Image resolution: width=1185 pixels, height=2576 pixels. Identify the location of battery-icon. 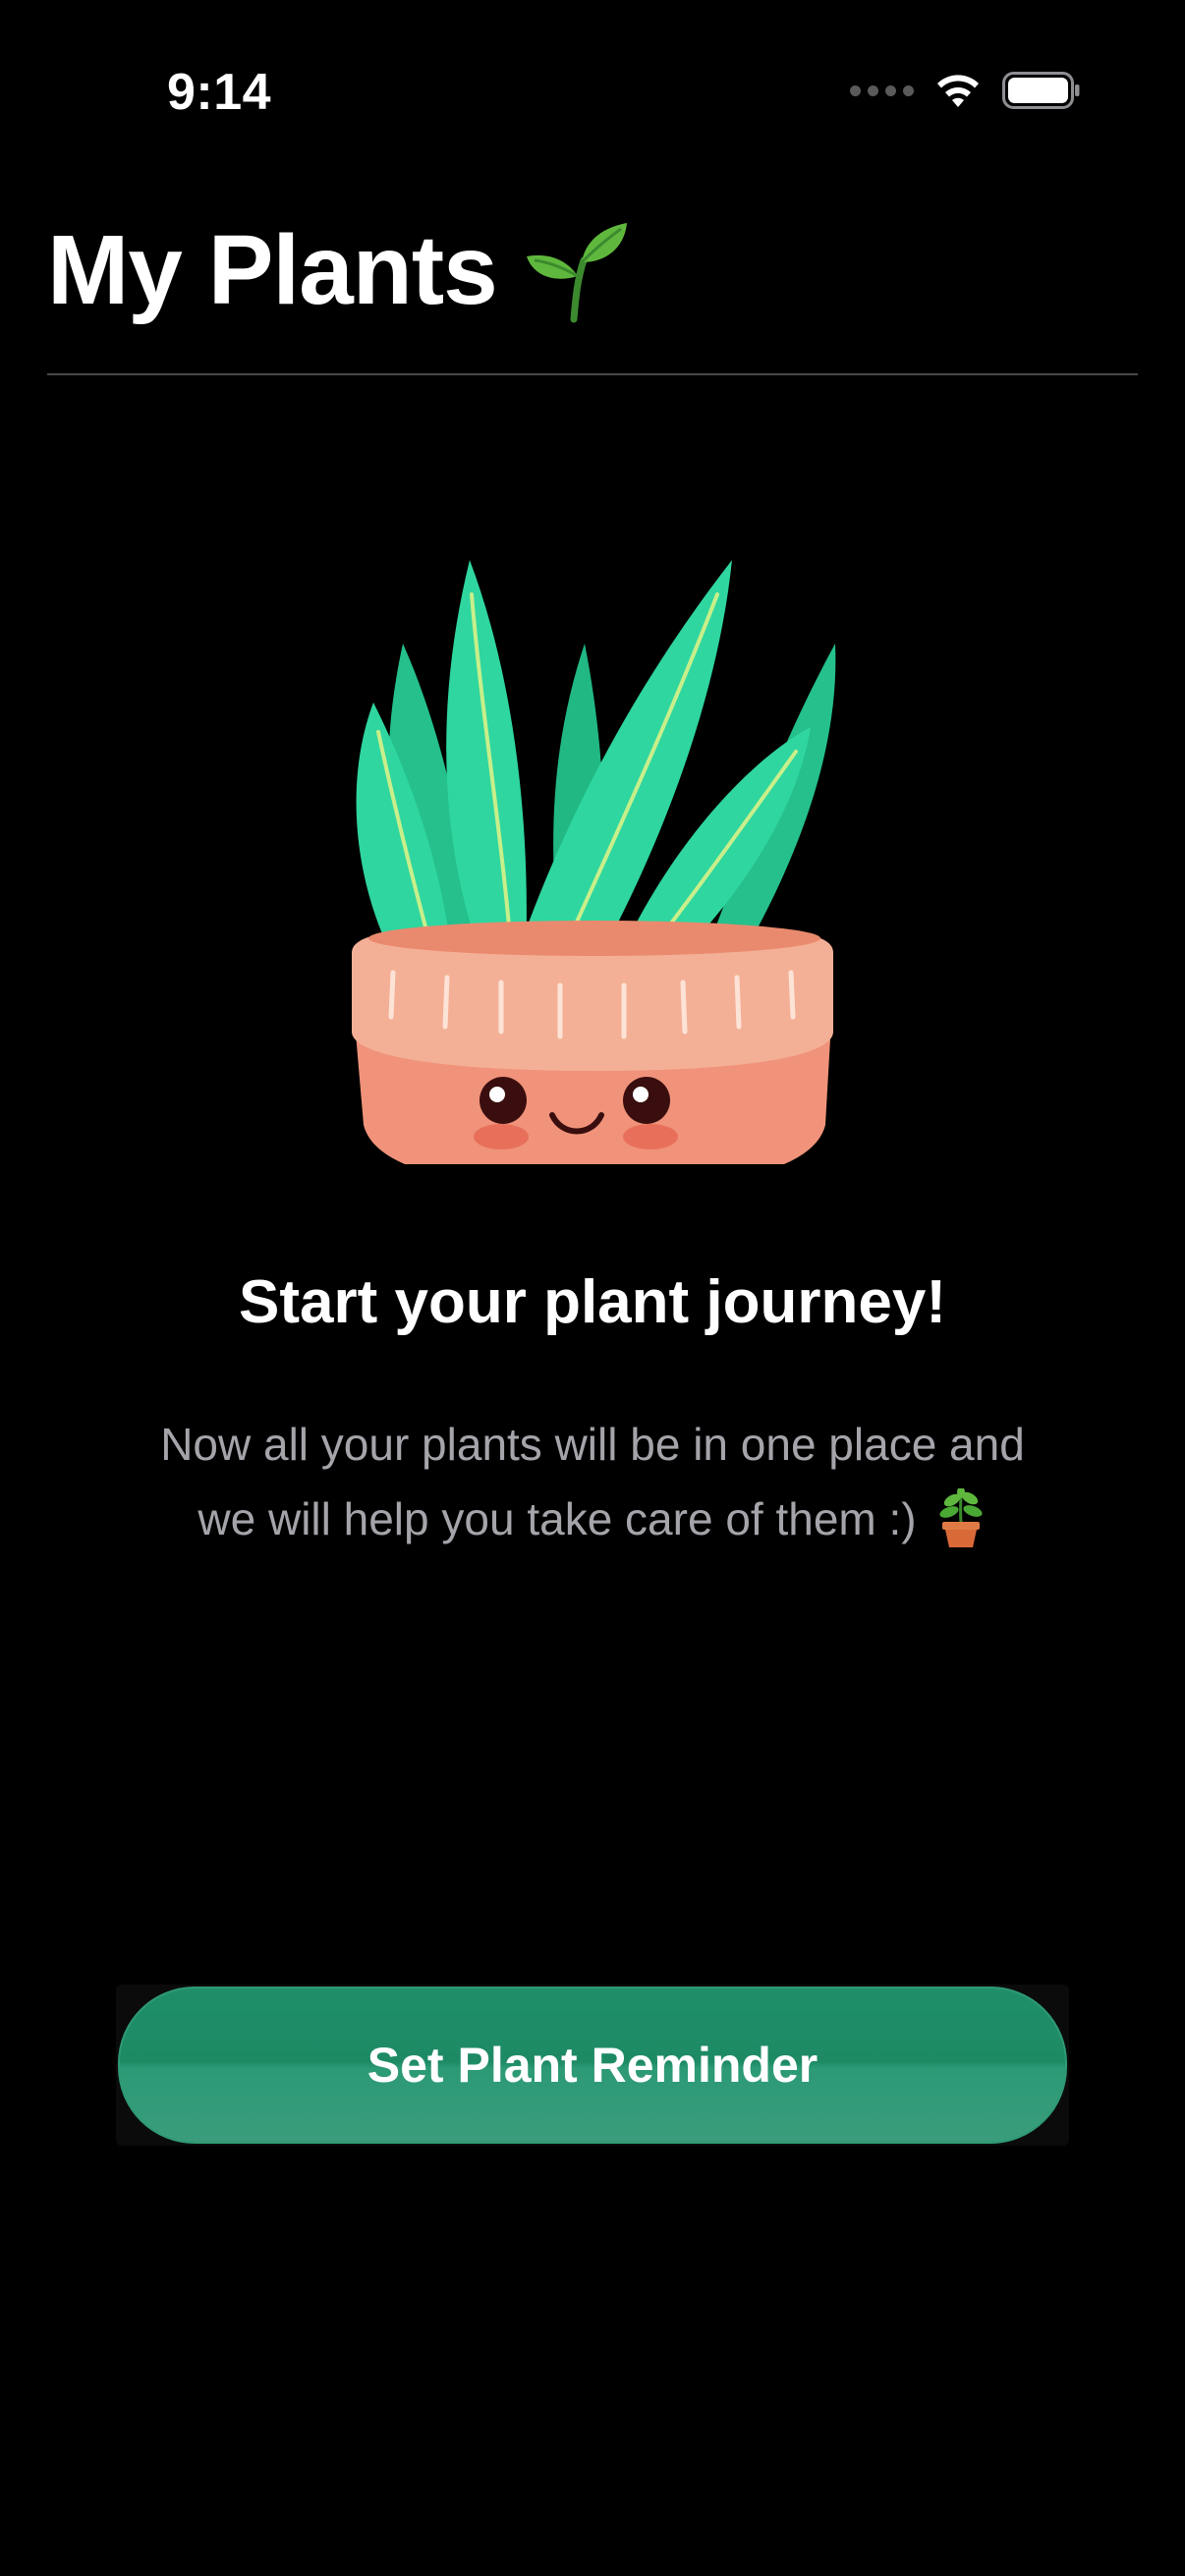
(1041, 90).